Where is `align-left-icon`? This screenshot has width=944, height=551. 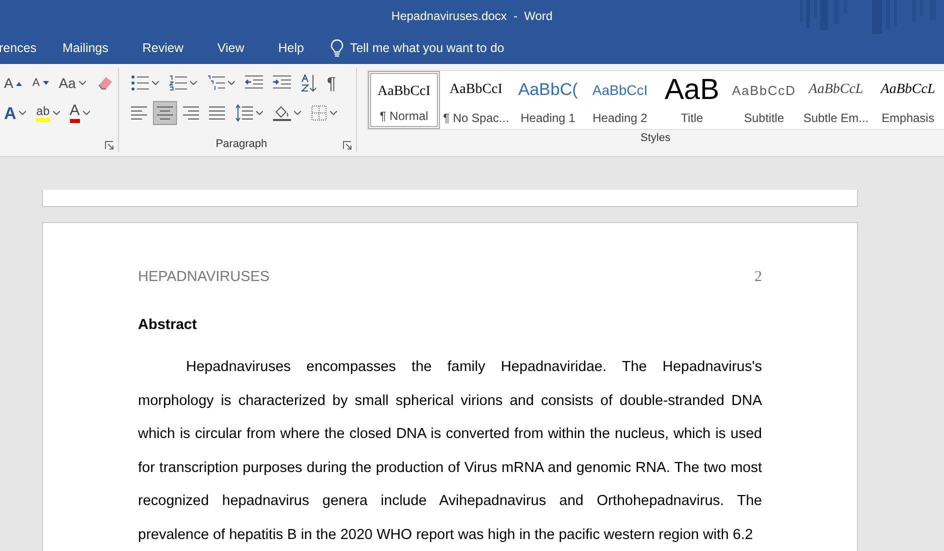
align-left-icon is located at coordinates (138, 113).